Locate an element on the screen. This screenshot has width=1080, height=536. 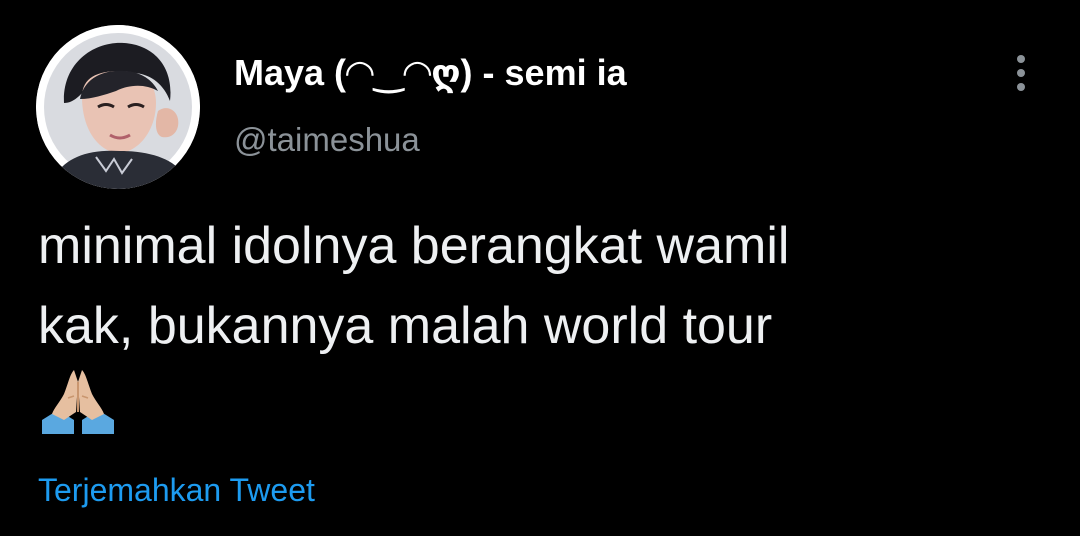
folded-hands-emoji is located at coordinates (78, 402).